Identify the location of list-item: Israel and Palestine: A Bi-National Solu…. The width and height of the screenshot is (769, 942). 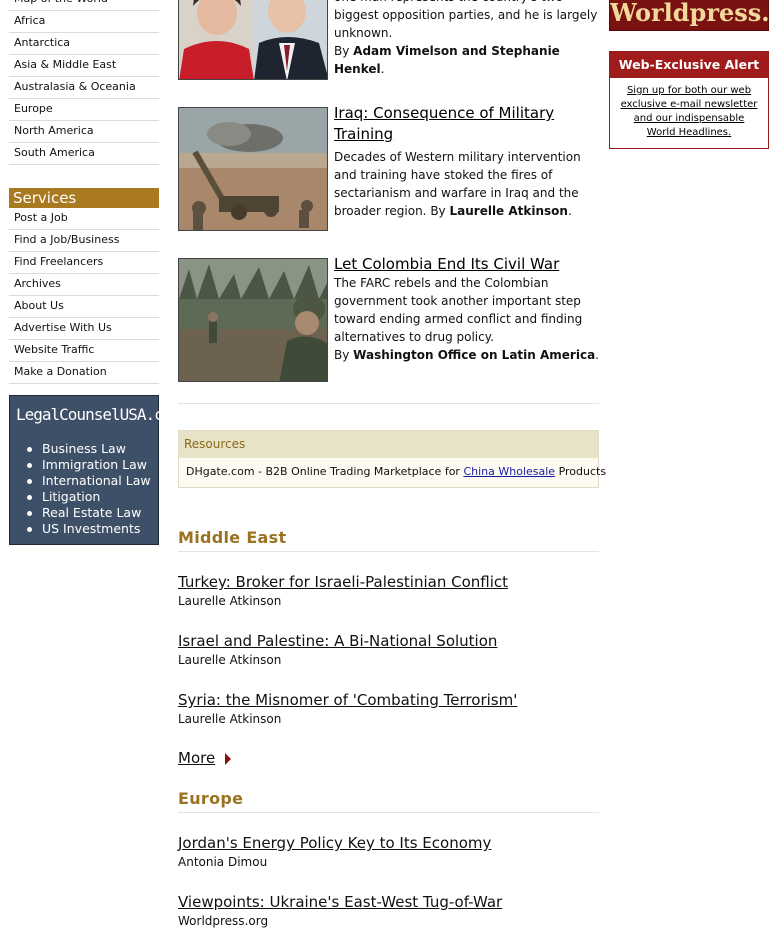
(388, 650).